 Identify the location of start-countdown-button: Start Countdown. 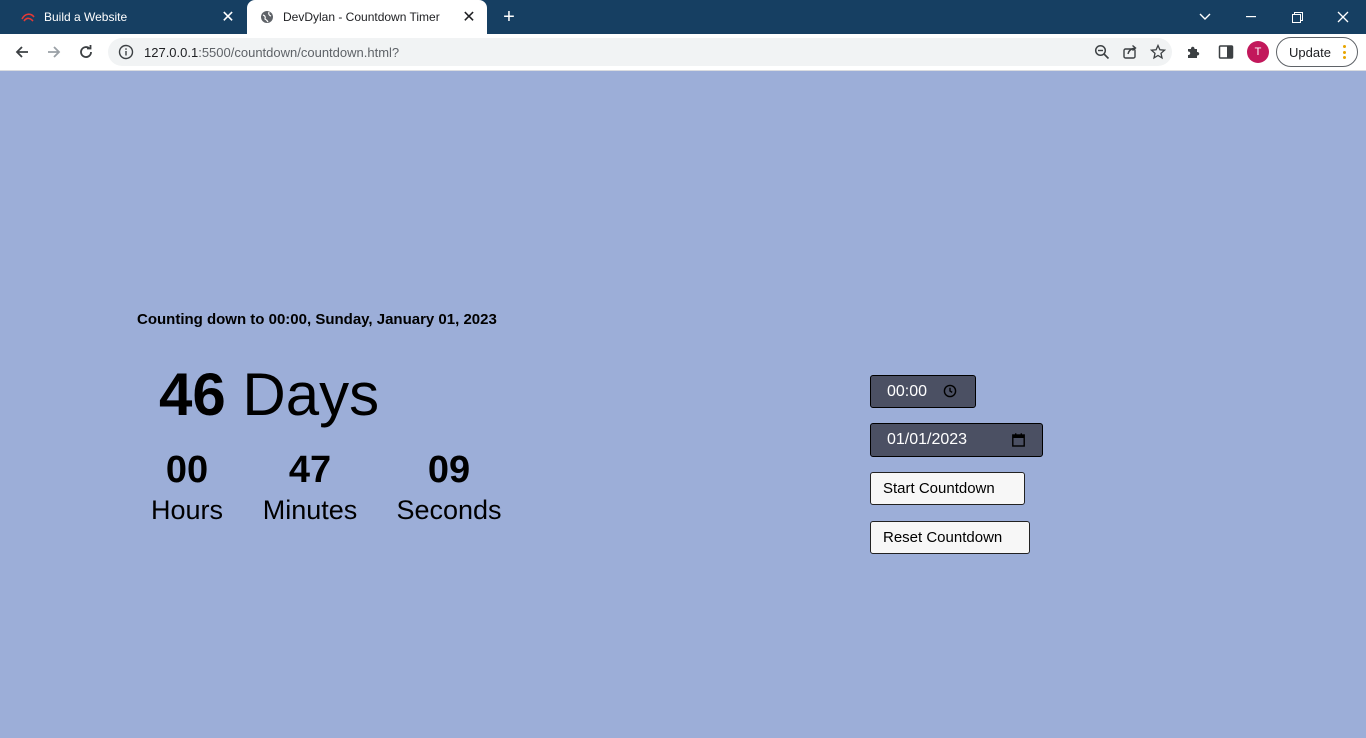
(947, 488).